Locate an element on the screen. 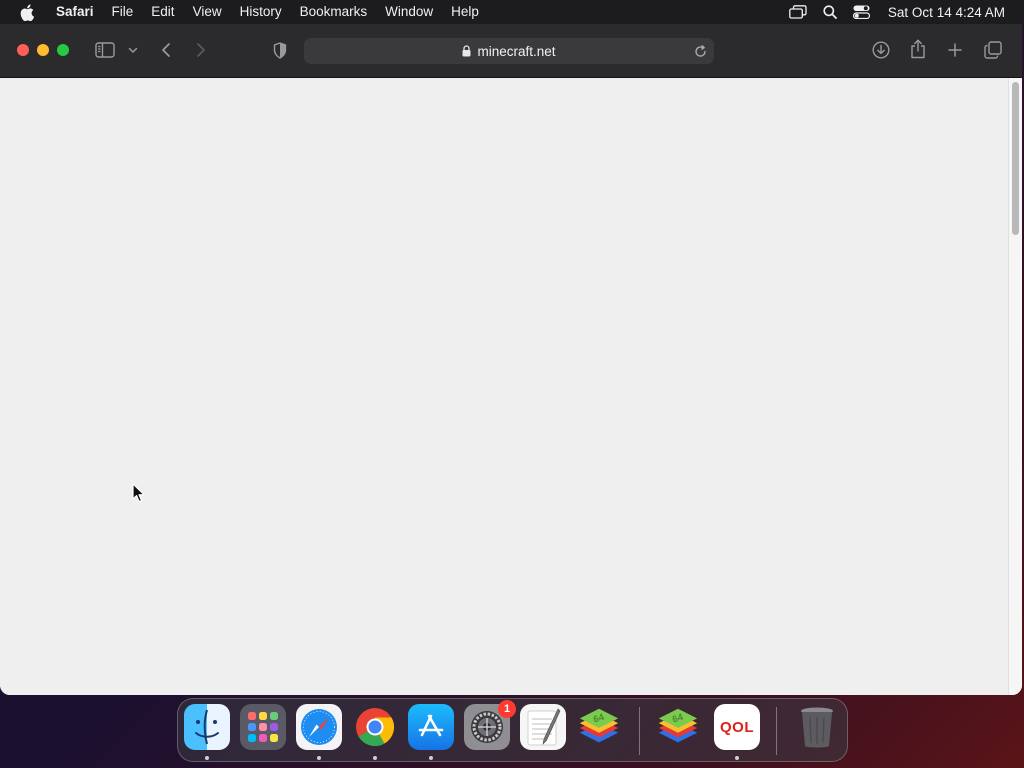  safari-app-icon is located at coordinates (319, 732).